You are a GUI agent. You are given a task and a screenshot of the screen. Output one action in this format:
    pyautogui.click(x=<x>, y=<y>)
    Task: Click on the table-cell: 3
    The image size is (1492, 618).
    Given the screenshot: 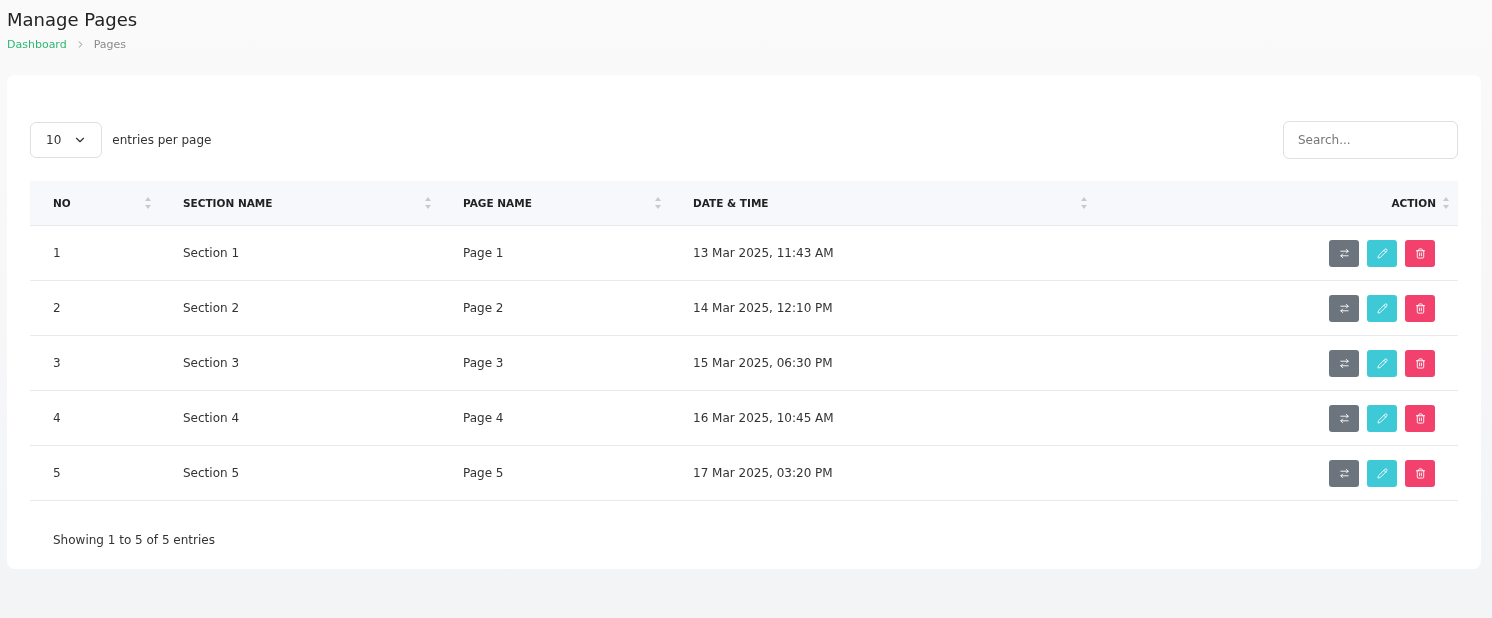 What is the action you would take?
    pyautogui.click(x=95, y=363)
    